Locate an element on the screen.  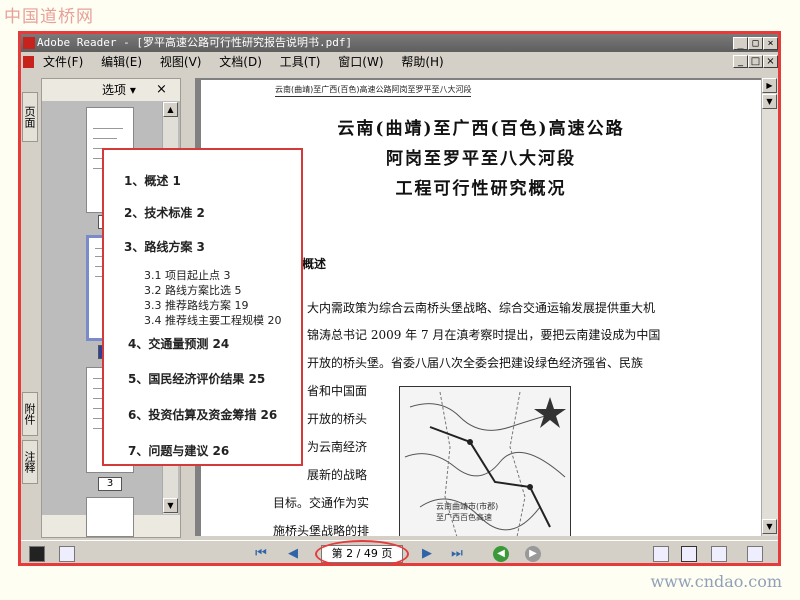
document-scrollbar: ▶ ▼ ▼ is located at coordinates (769, 307).